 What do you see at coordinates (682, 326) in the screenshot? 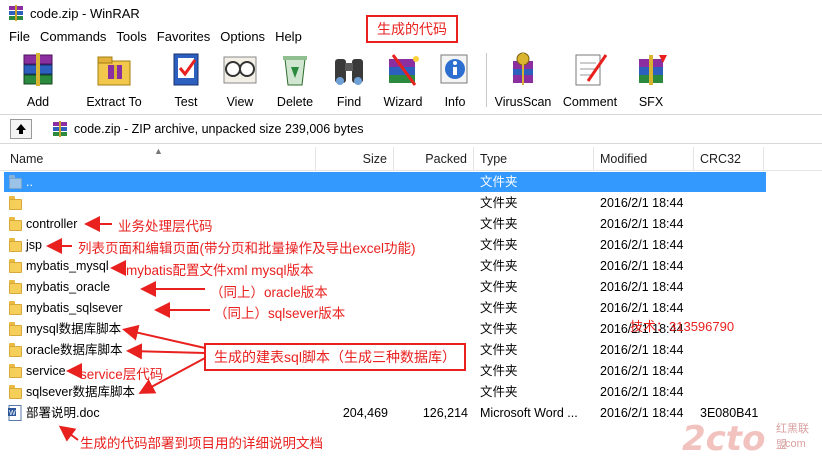
I see `tech-contact-note: 技术：313596790` at bounding box center [682, 326].